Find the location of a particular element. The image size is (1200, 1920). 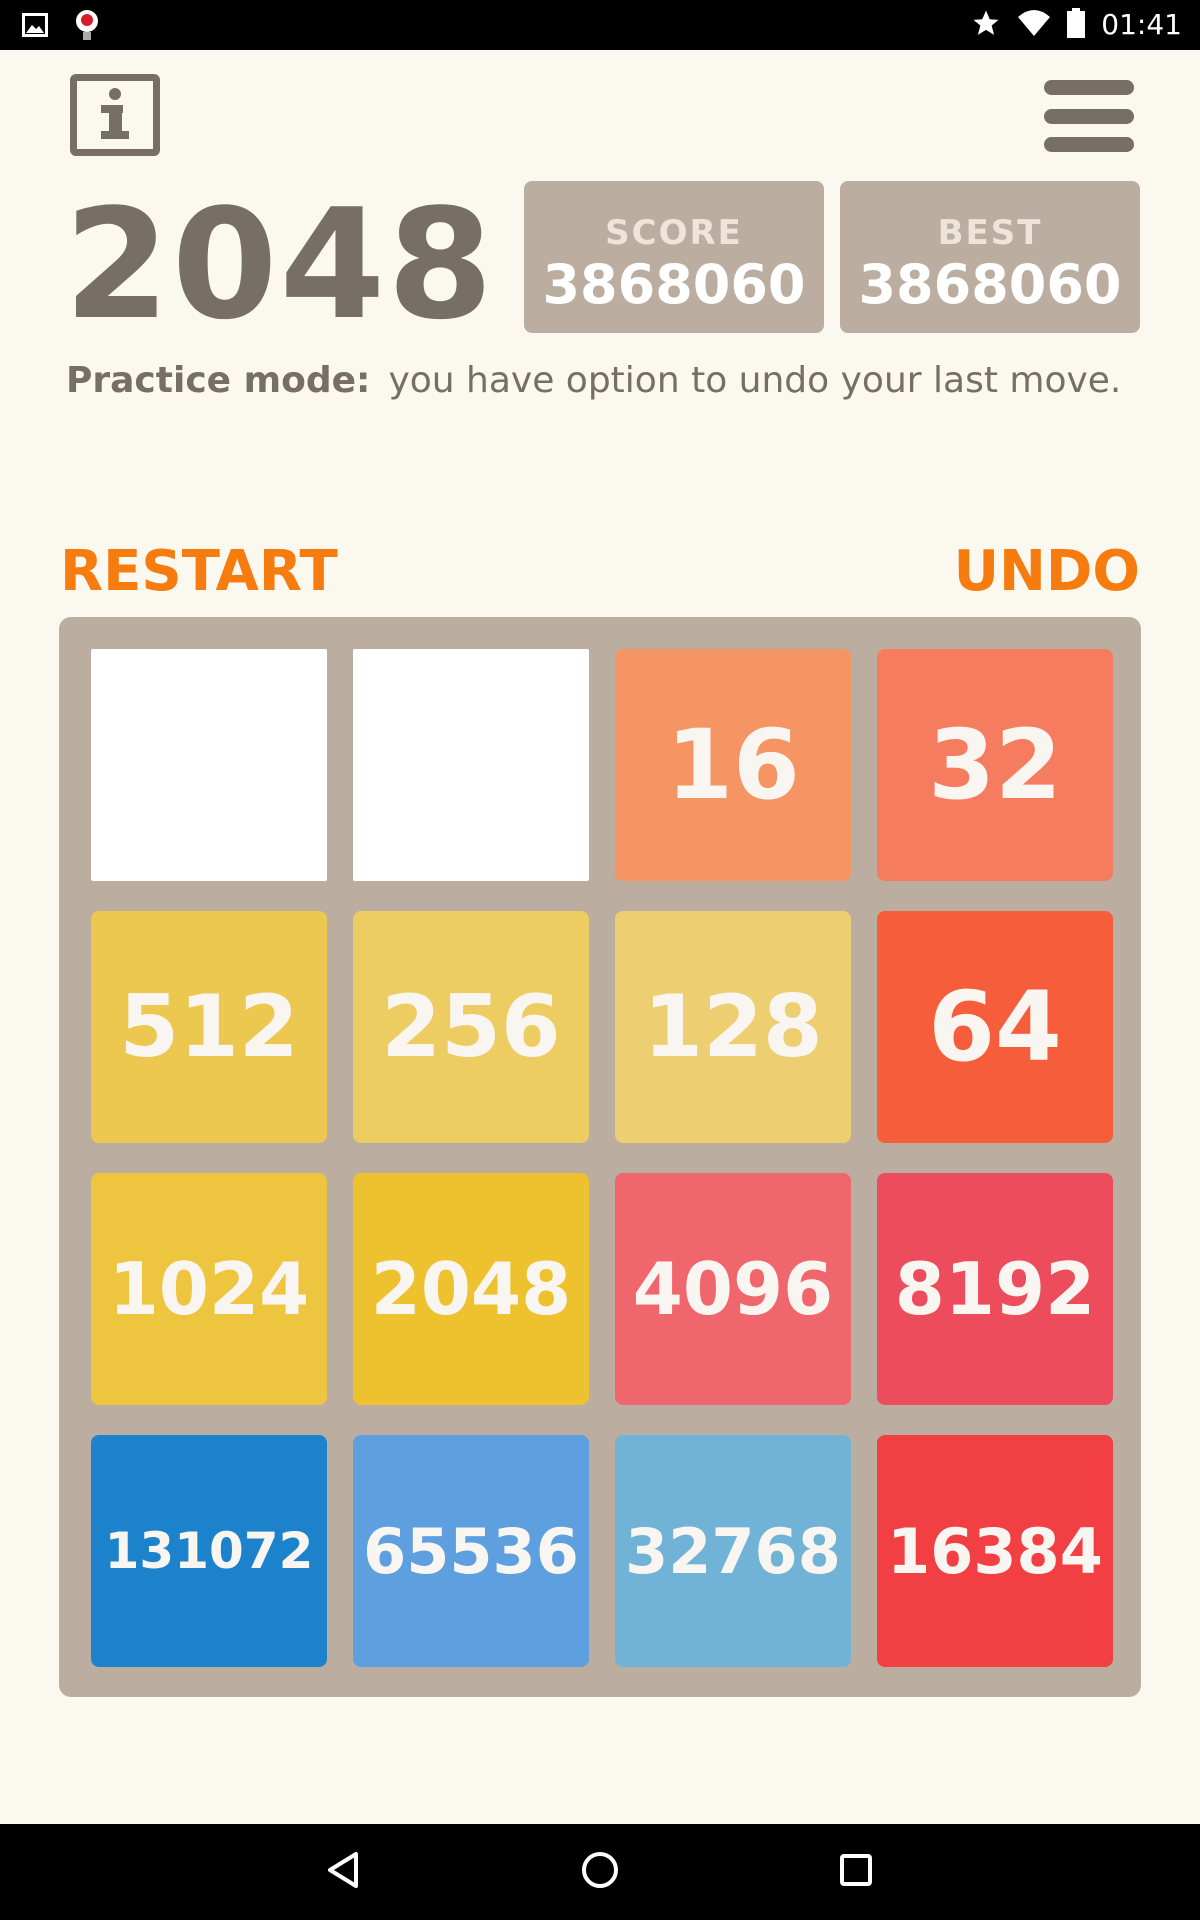

recents-button is located at coordinates (856, 1872).